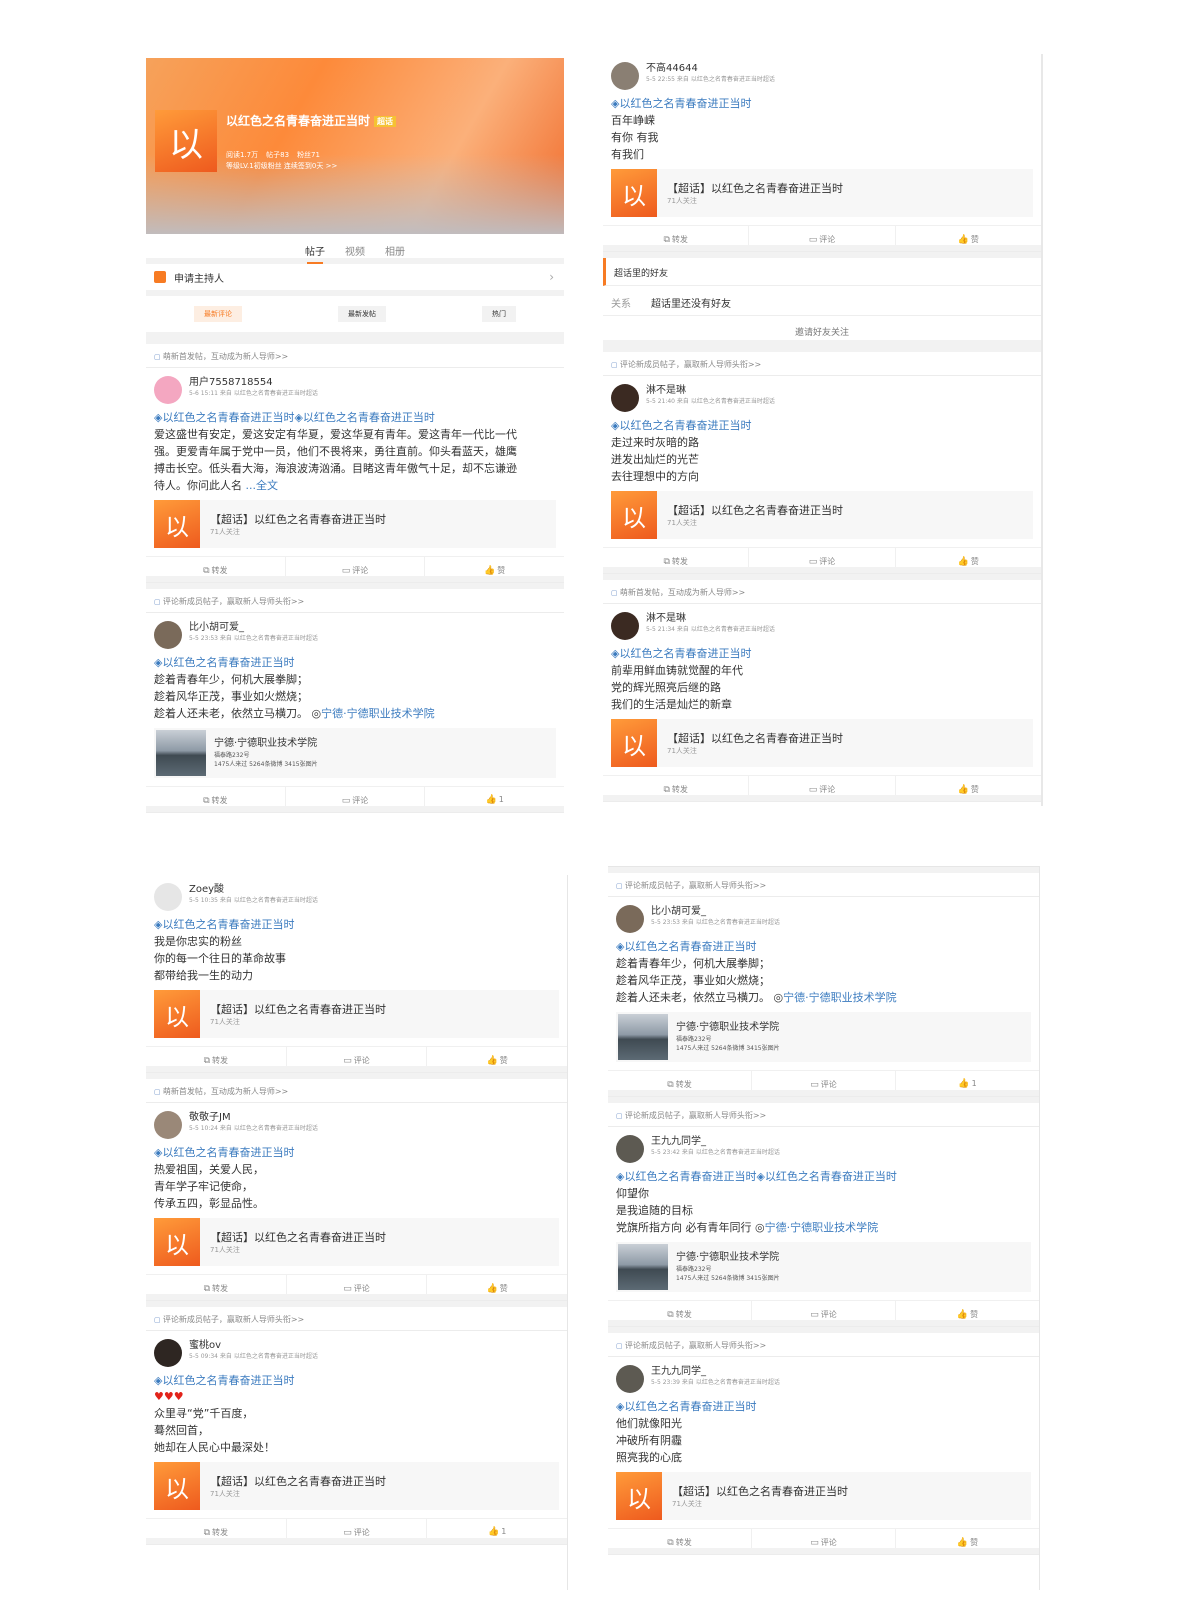  What do you see at coordinates (262, 485) in the screenshot?
I see `read-more-link: ...全文` at bounding box center [262, 485].